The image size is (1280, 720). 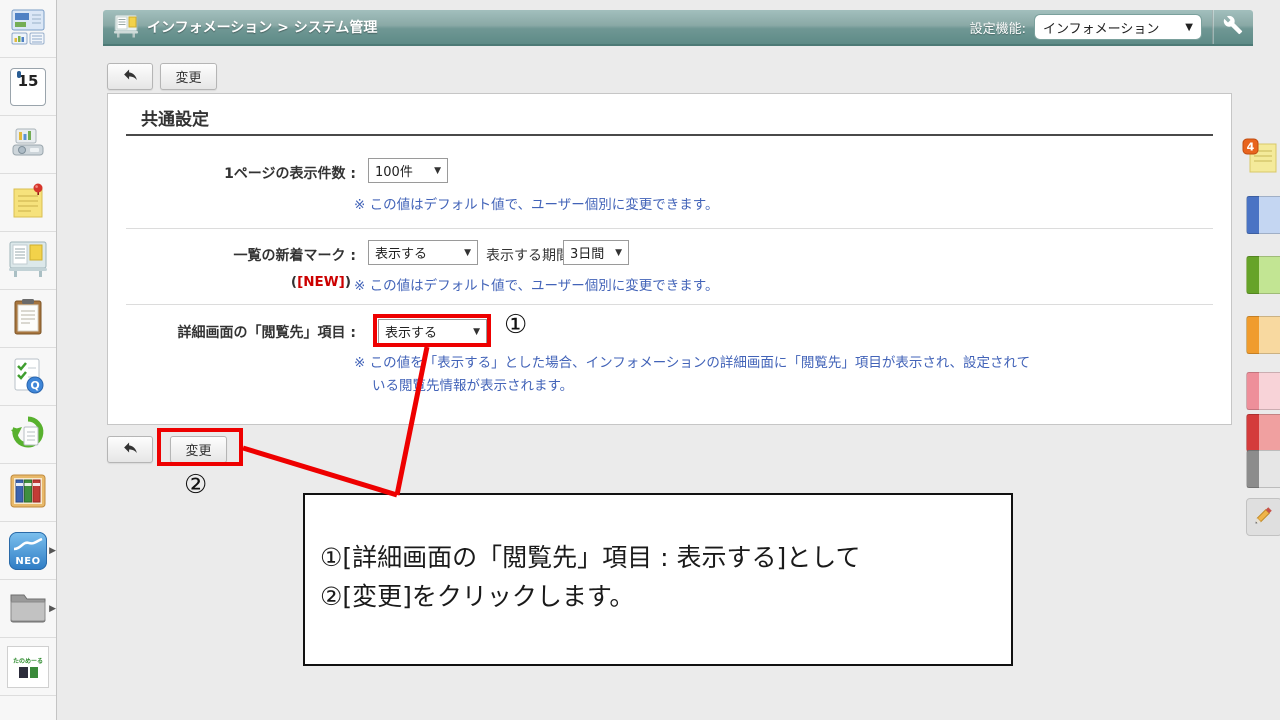 I want to click on sidebar-item-schedule: 15, so click(x=28, y=87).